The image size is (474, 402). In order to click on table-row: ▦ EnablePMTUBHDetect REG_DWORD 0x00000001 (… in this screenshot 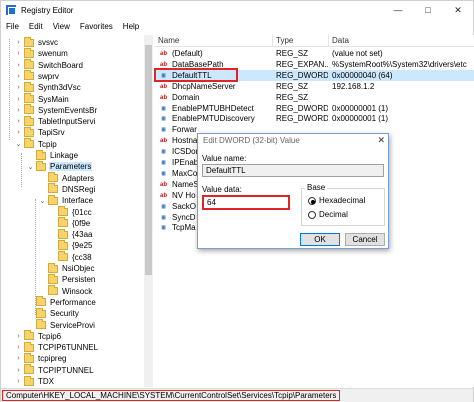, I will do `click(314, 108)`.